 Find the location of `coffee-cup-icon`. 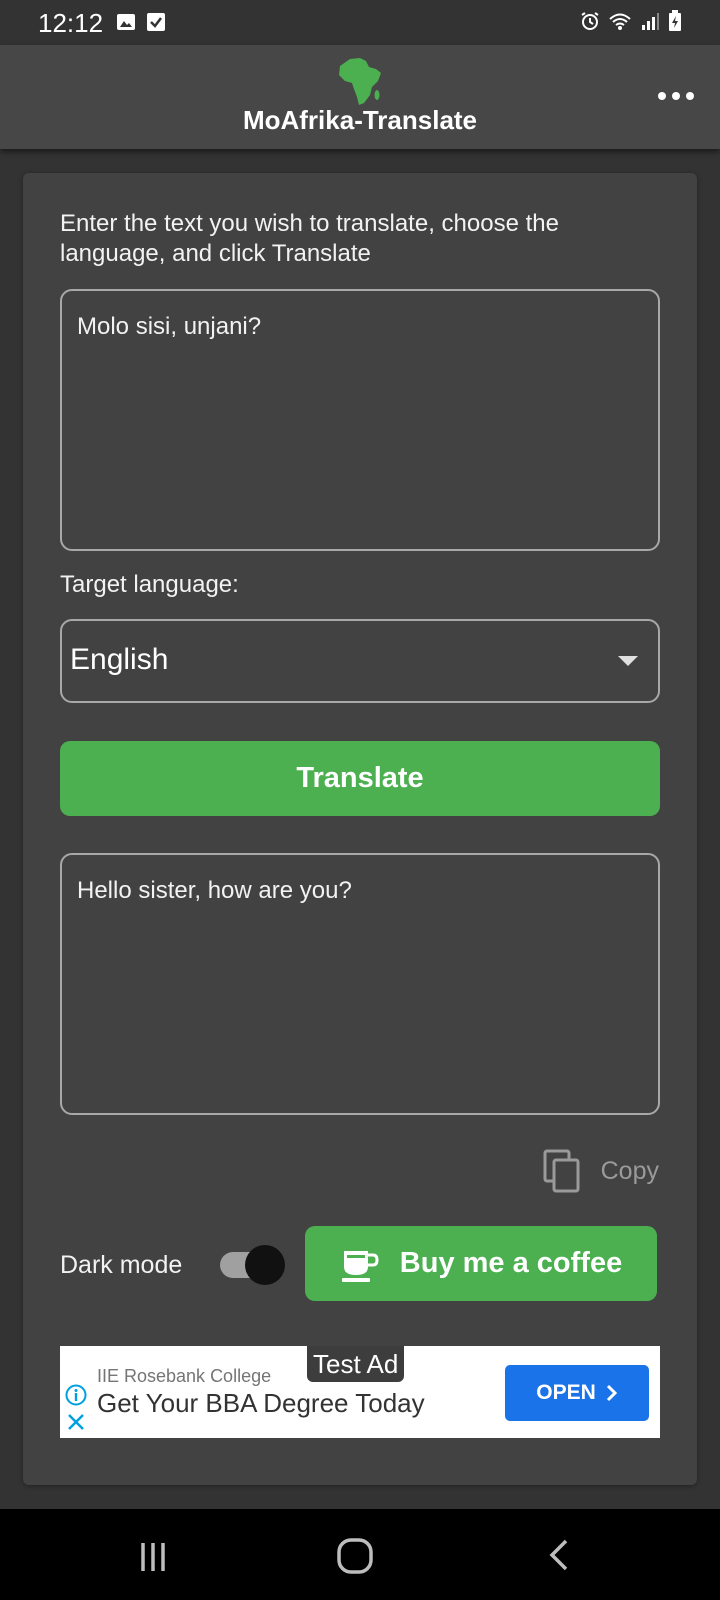

coffee-cup-icon is located at coordinates (360, 1266).